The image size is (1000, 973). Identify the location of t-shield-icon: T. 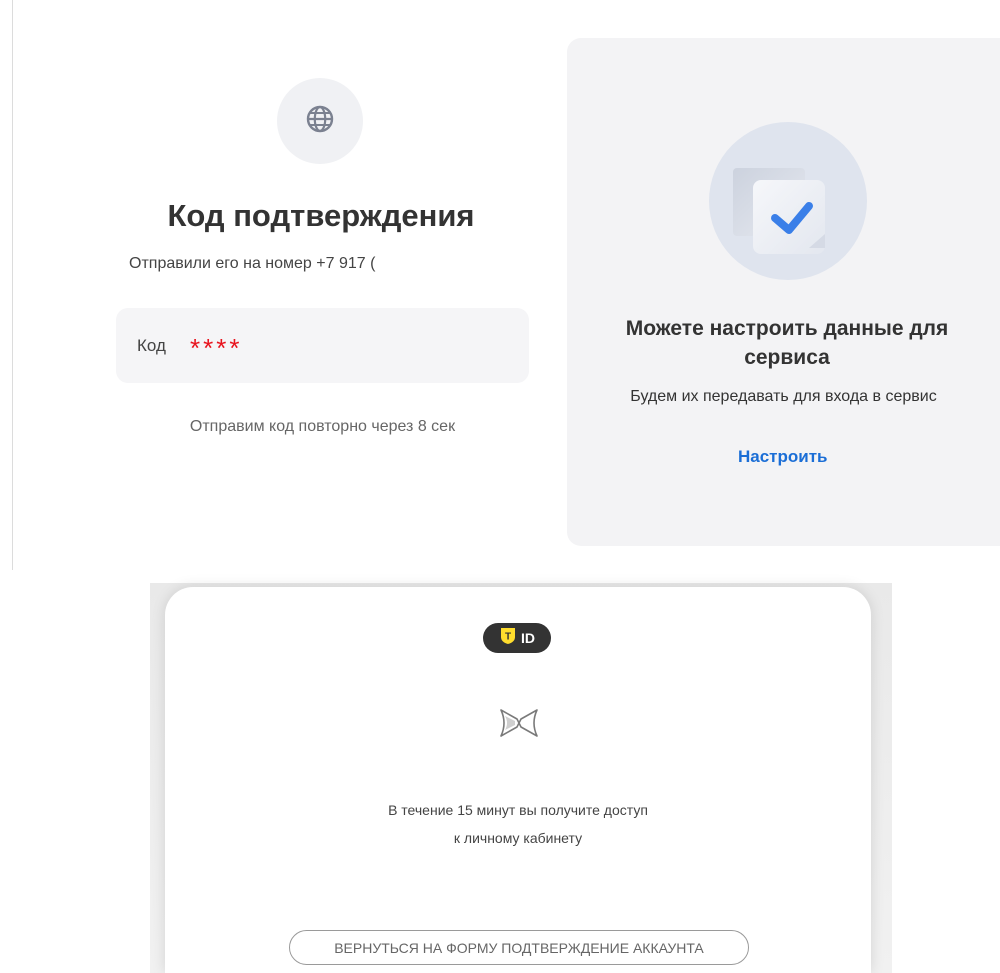
(508, 638).